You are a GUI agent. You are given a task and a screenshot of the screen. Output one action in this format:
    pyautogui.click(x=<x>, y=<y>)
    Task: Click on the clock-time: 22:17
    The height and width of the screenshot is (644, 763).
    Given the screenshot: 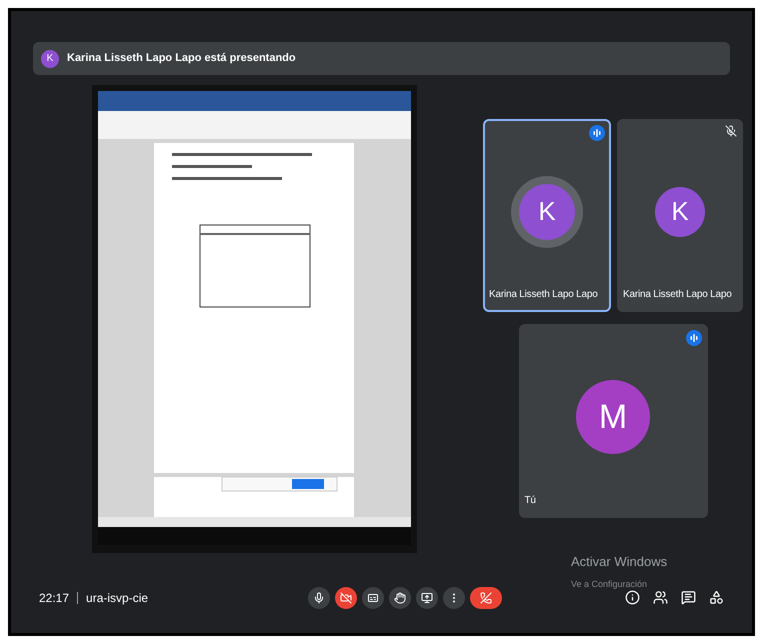 What is the action you would take?
    pyautogui.click(x=54, y=598)
    